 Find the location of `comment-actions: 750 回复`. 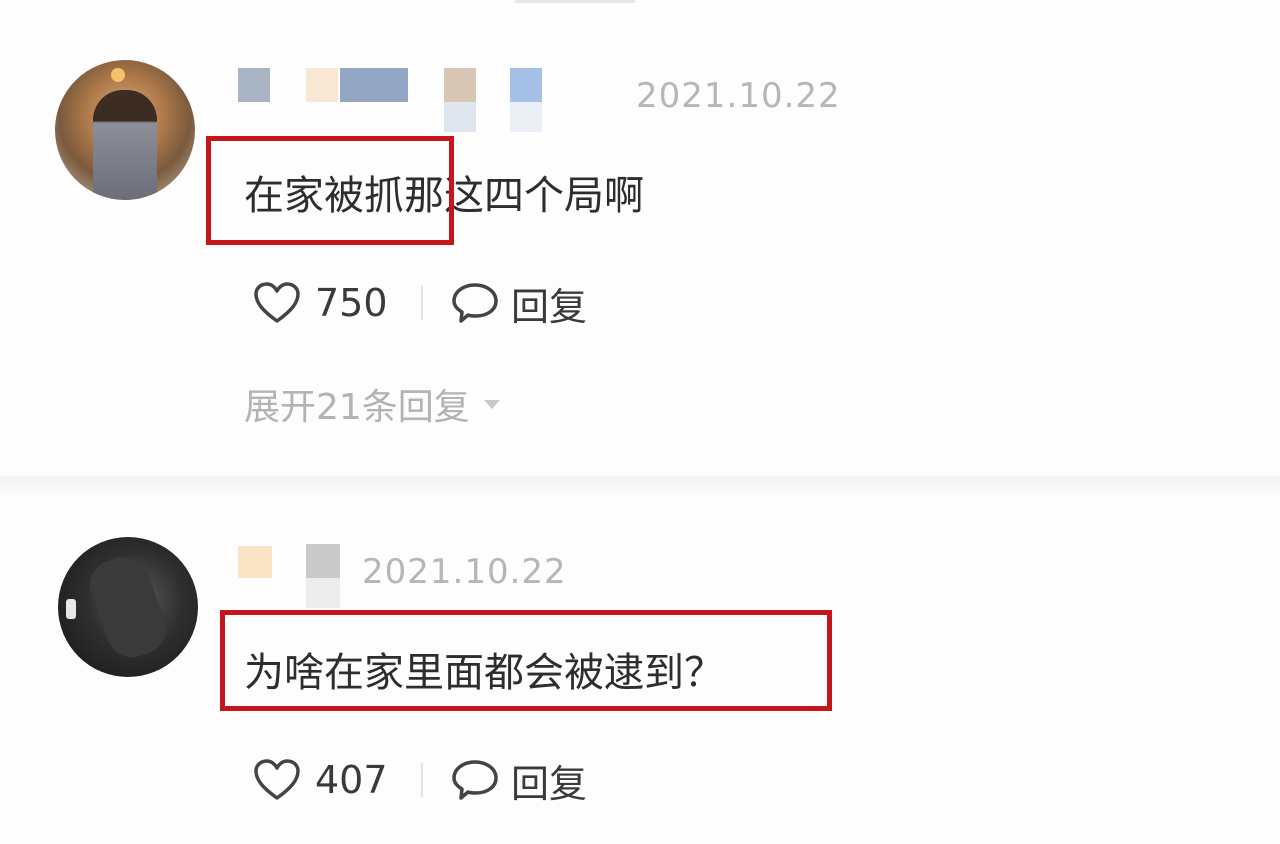

comment-actions: 750 回复 is located at coordinates (420, 303).